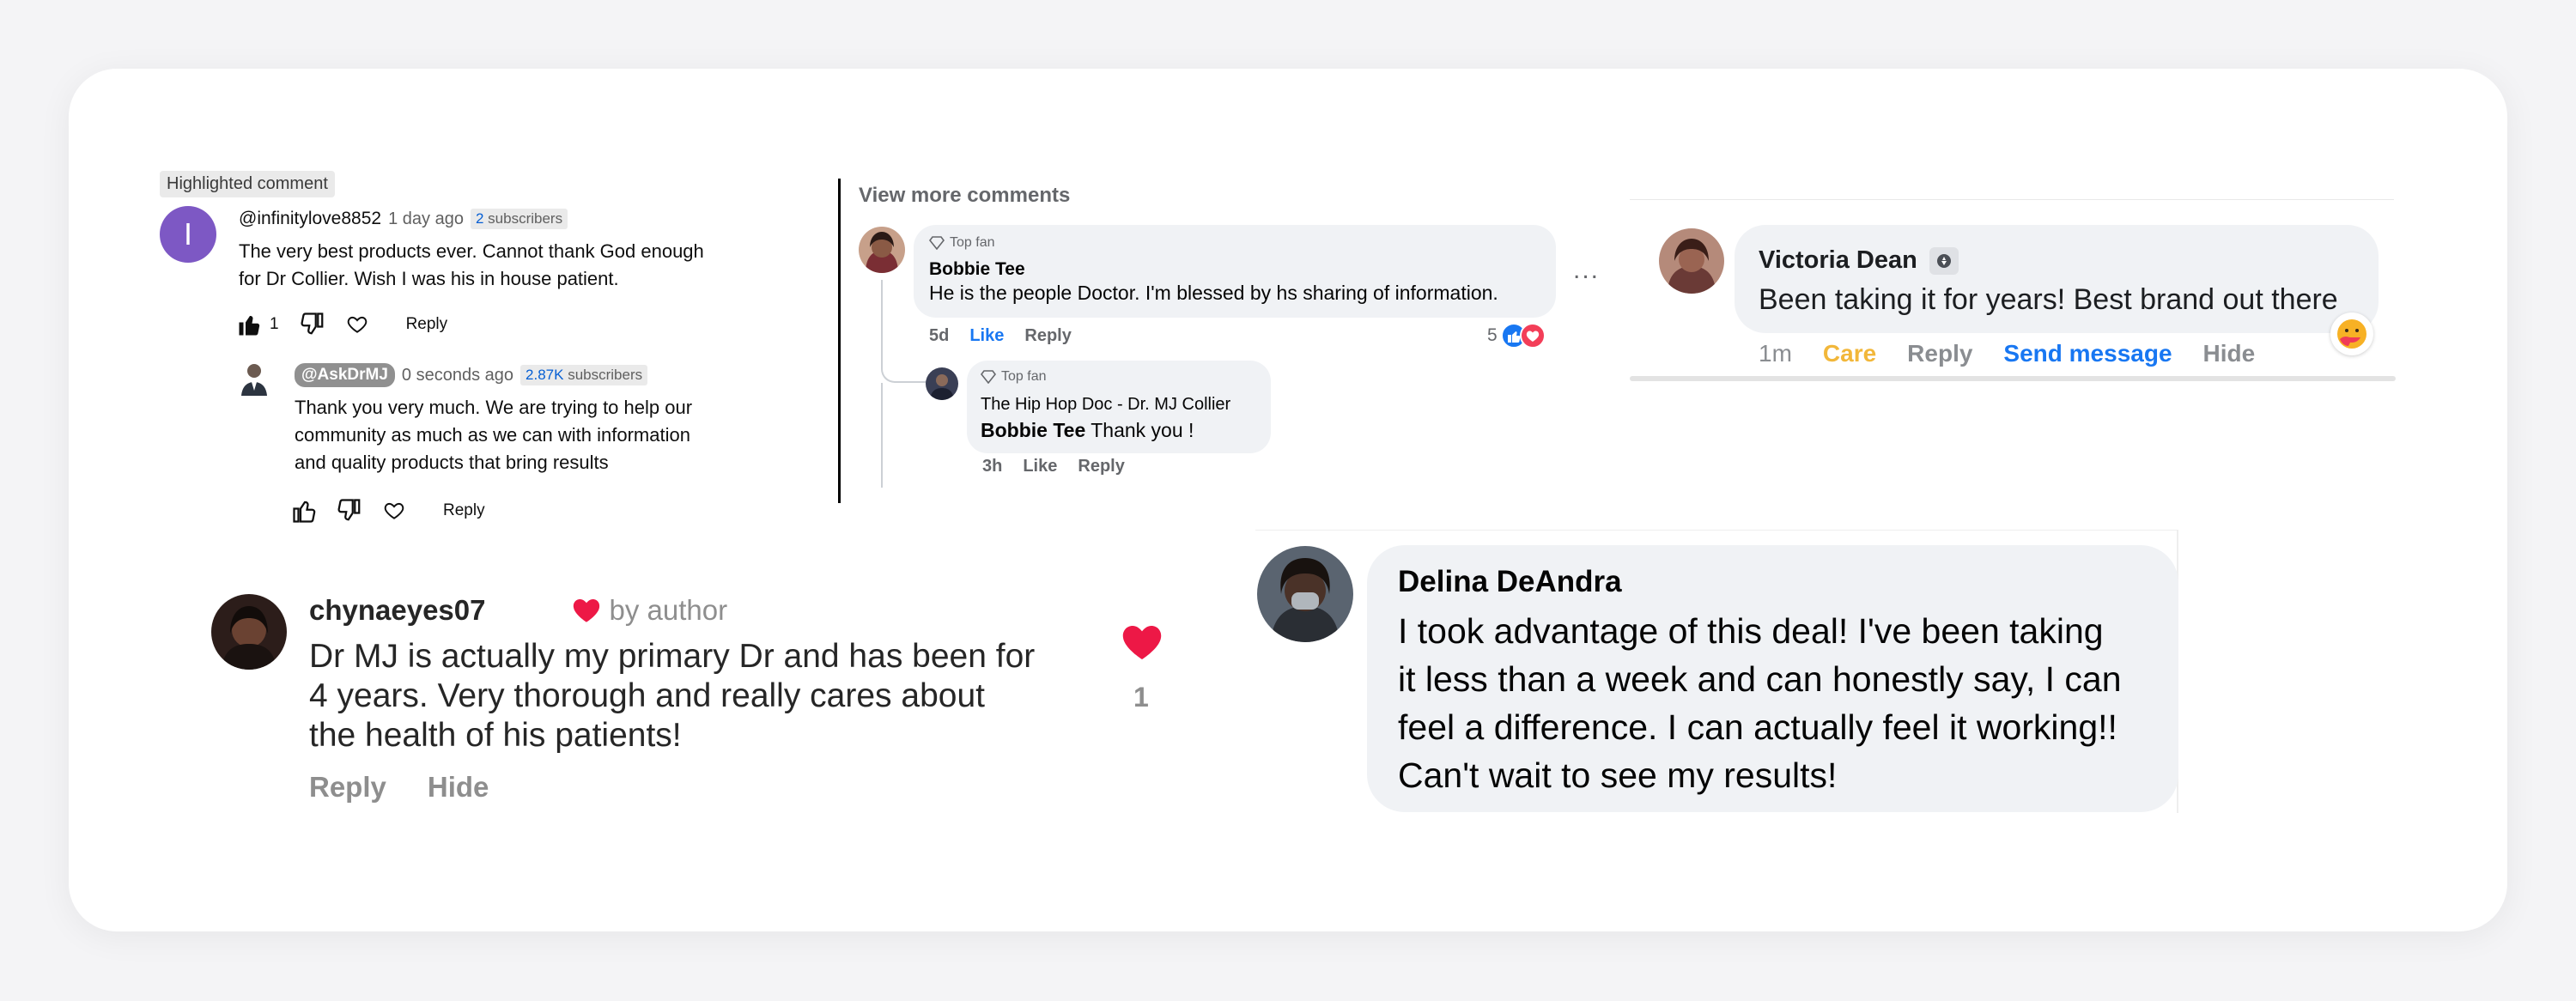 The width and height of the screenshot is (2576, 1001). What do you see at coordinates (939, 336) in the screenshot?
I see `comment-time: 5d` at bounding box center [939, 336].